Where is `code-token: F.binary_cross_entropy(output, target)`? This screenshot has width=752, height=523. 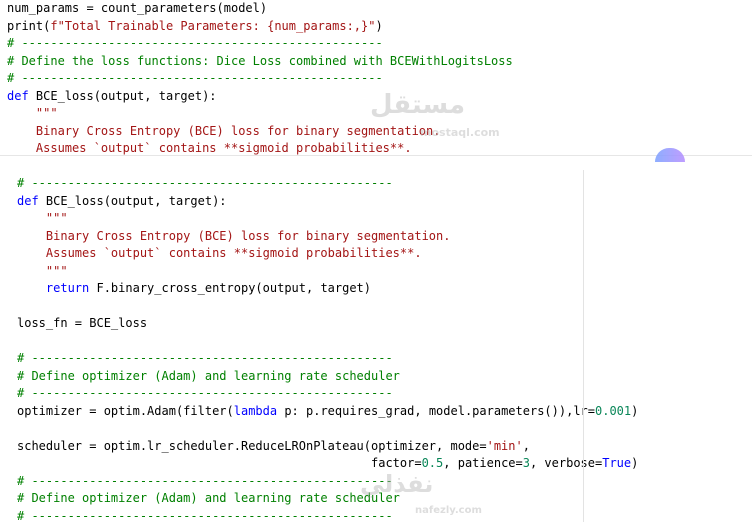 code-token: F.binary_cross_entropy(output, target) is located at coordinates (230, 288).